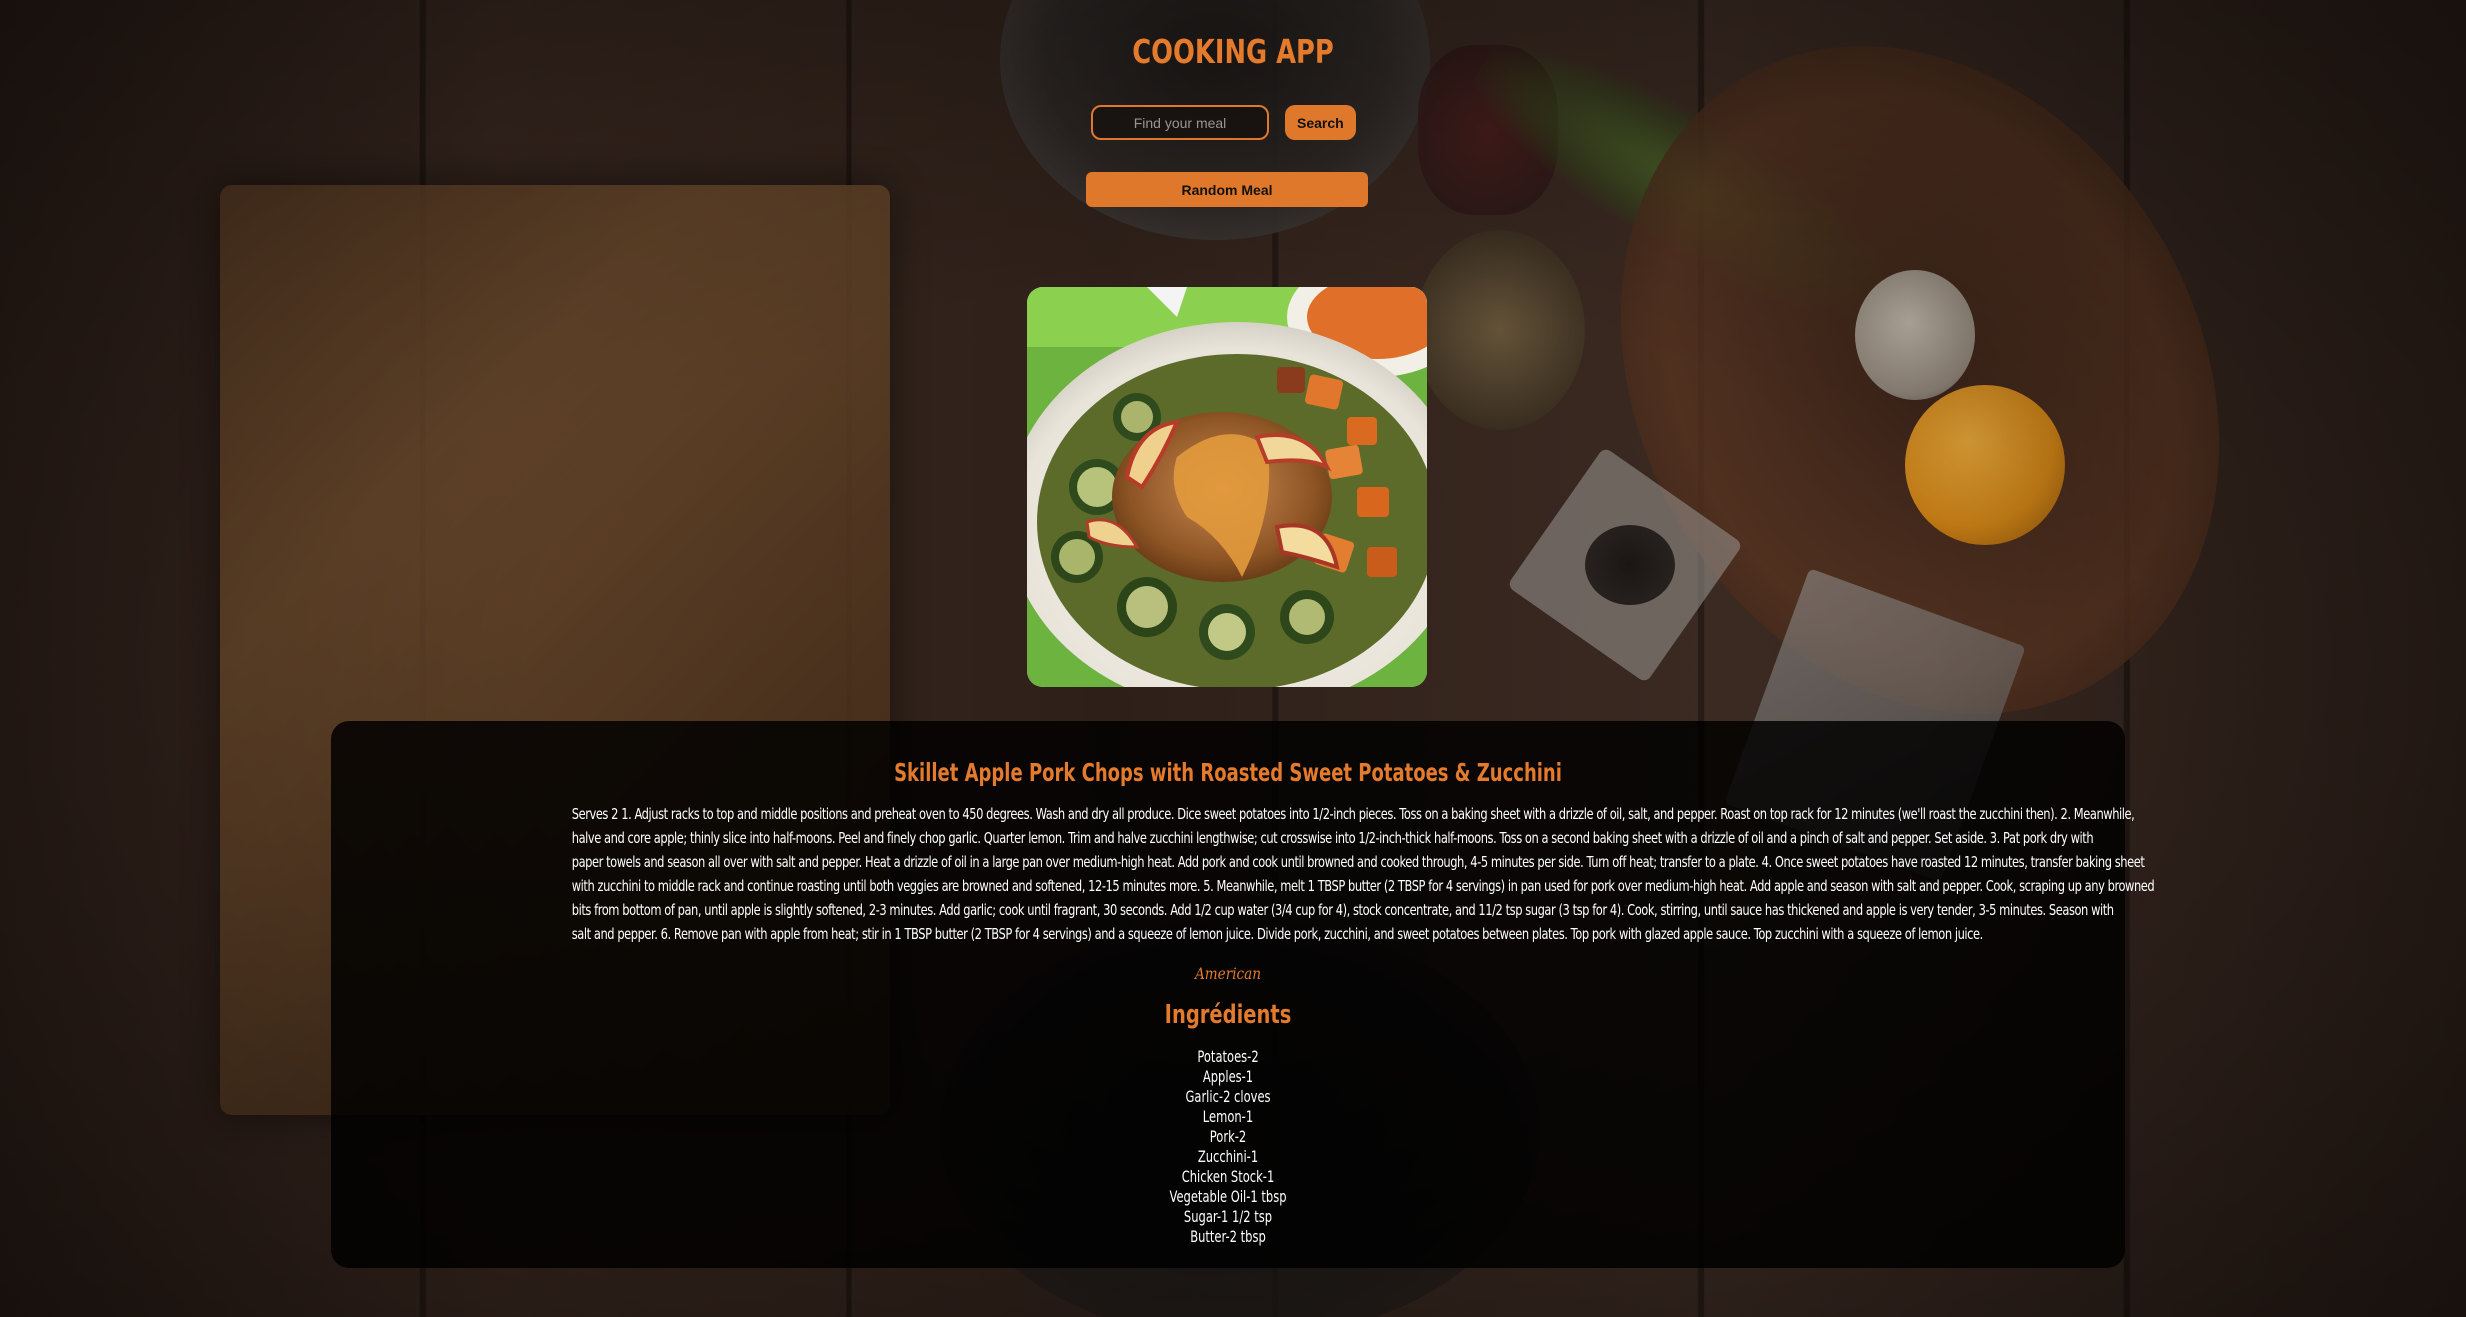  I want to click on ingredient-item: Butter-2 tbsp, so click(1228, 1236).